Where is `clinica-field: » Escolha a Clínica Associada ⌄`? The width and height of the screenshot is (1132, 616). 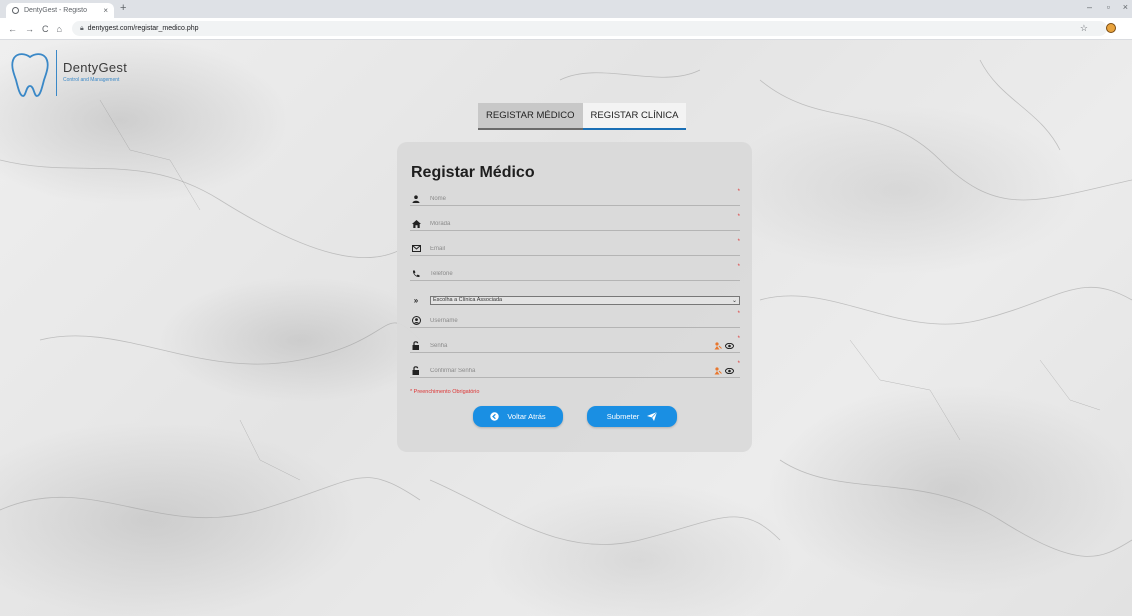 clinica-field: » Escolha a Clínica Associada ⌄ is located at coordinates (575, 300).